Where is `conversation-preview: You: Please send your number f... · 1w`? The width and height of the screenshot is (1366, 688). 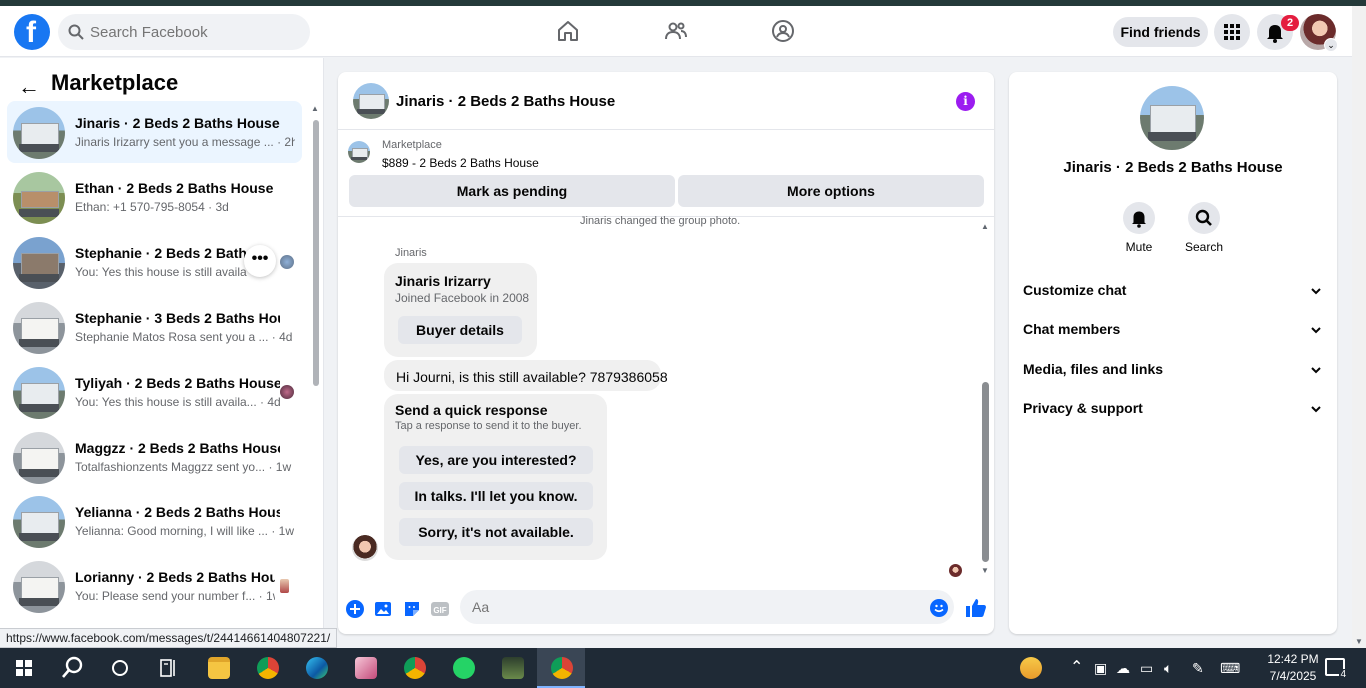
conversation-preview: You: Please send your number f... · 1w is located at coordinates (175, 596).